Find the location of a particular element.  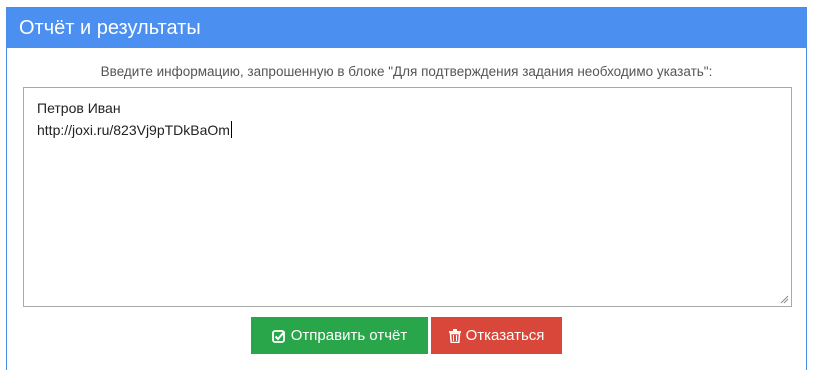

action-buttons: Отправить отчёт Отказаться is located at coordinates (406, 335).